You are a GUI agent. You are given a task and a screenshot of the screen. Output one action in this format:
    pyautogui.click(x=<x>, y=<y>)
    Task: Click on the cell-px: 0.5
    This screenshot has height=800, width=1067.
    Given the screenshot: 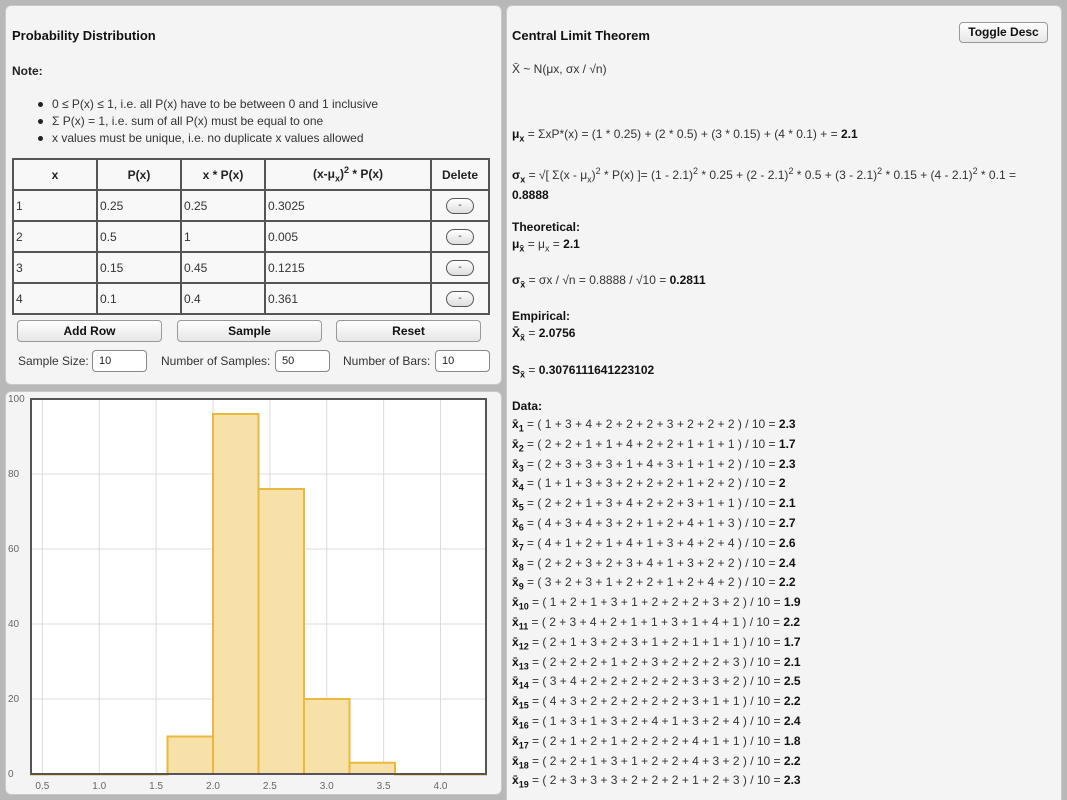 What is the action you would take?
    pyautogui.click(x=139, y=236)
    